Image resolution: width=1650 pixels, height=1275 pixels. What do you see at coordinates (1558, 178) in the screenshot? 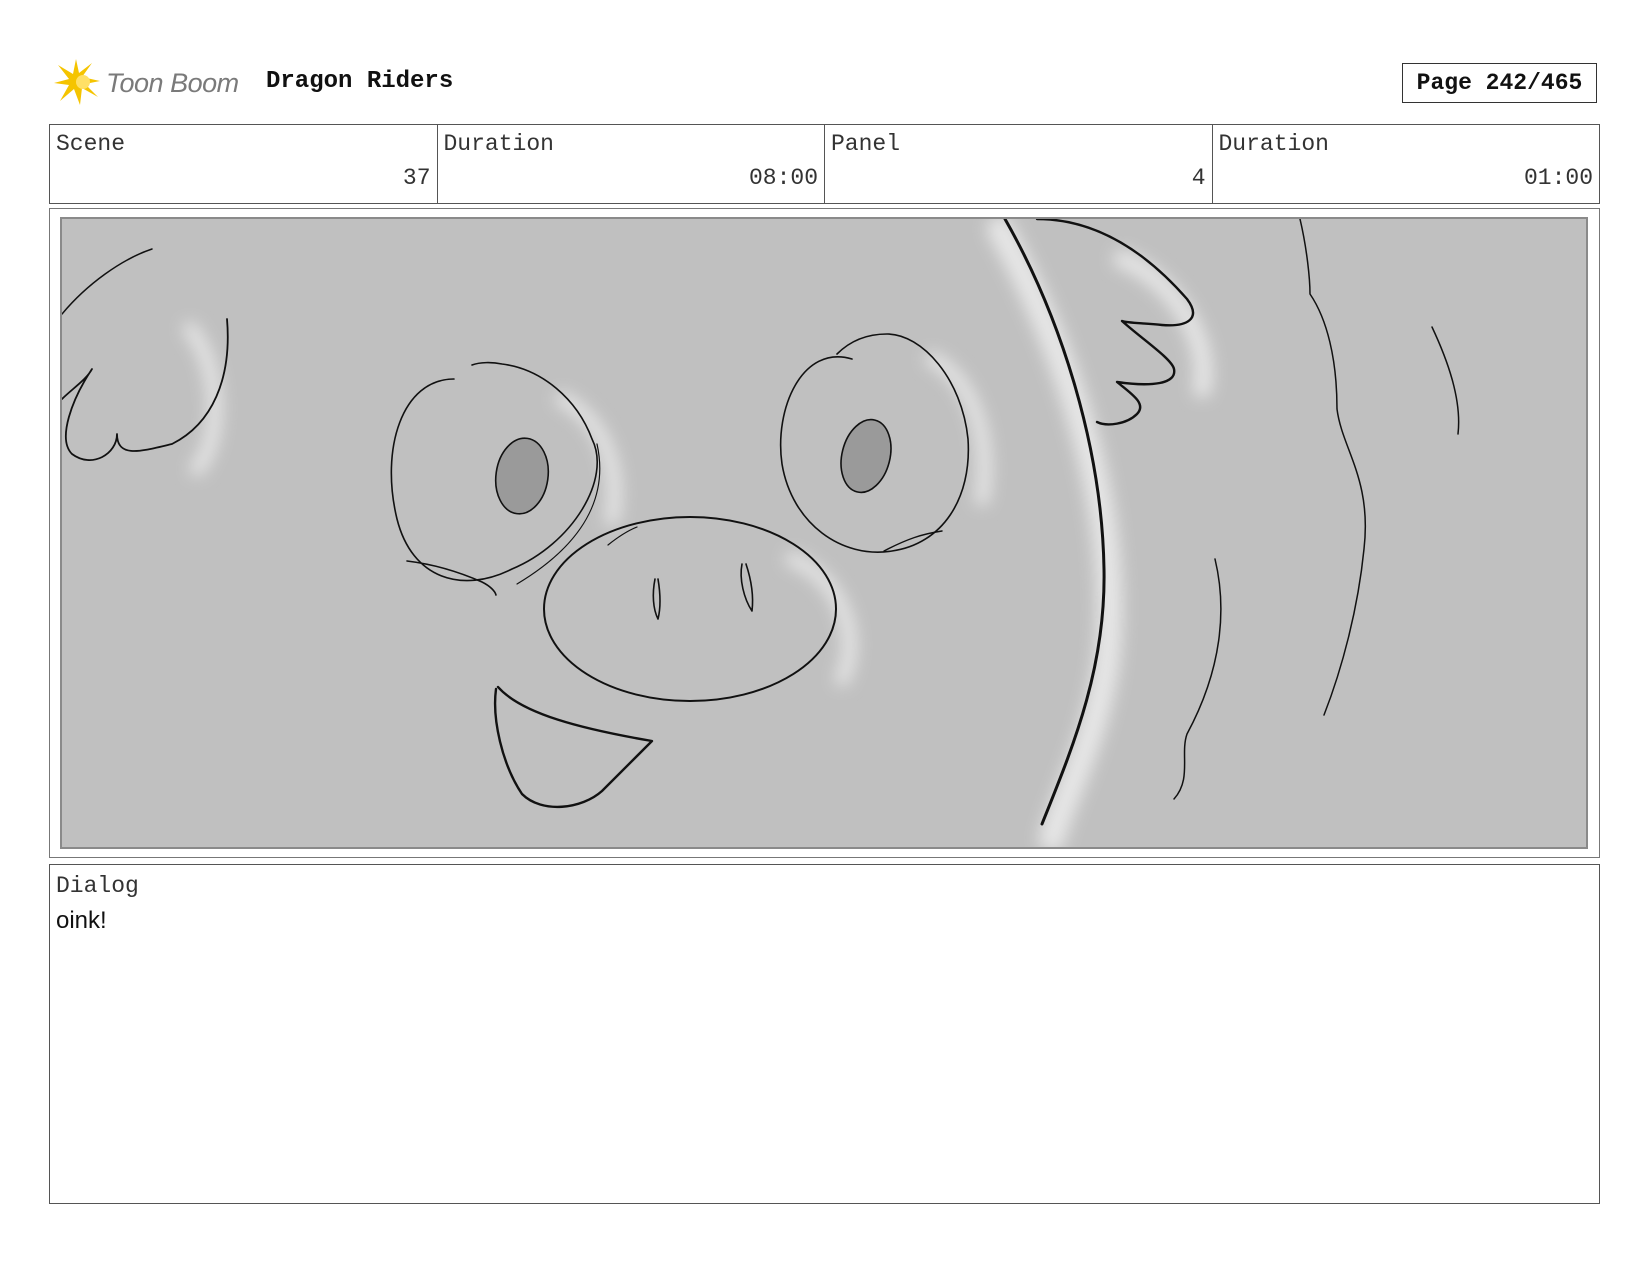
I see `panel-duration-value: 01:00` at bounding box center [1558, 178].